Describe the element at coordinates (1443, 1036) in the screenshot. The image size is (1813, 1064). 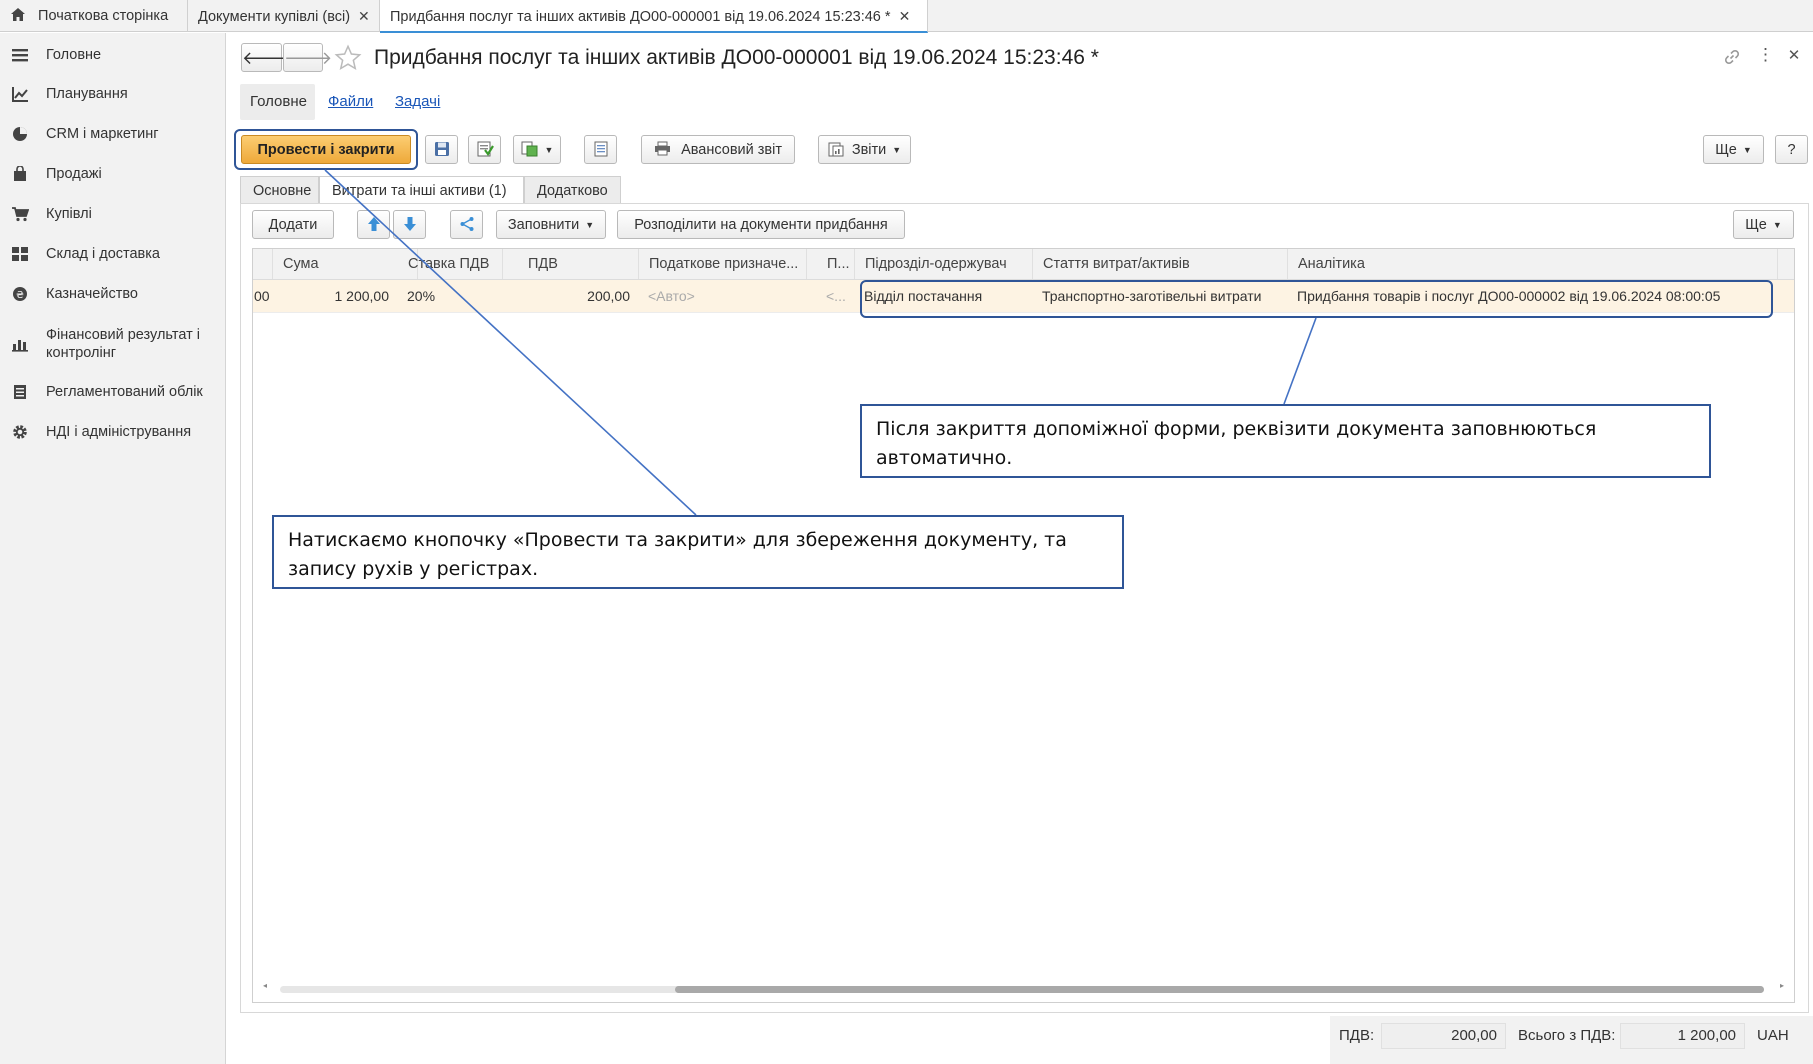
I see `vat-total-field: 200,00` at that location.